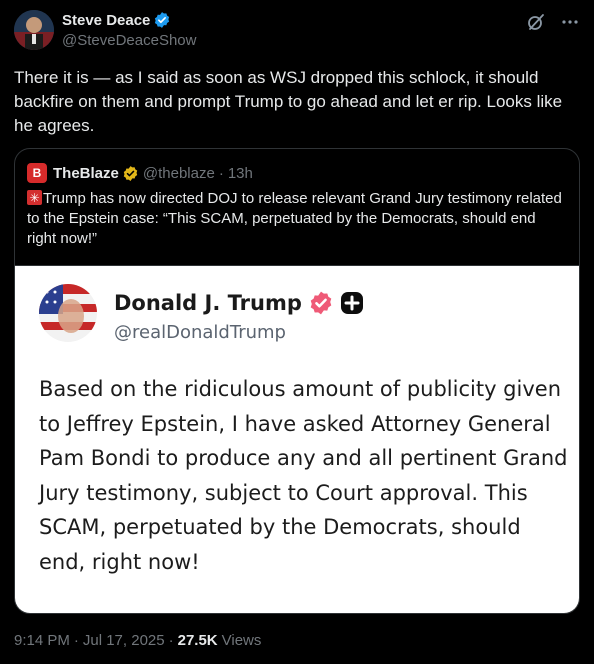 The image size is (594, 664). What do you see at coordinates (321, 303) in the screenshot?
I see `truth-verified-icon` at bounding box center [321, 303].